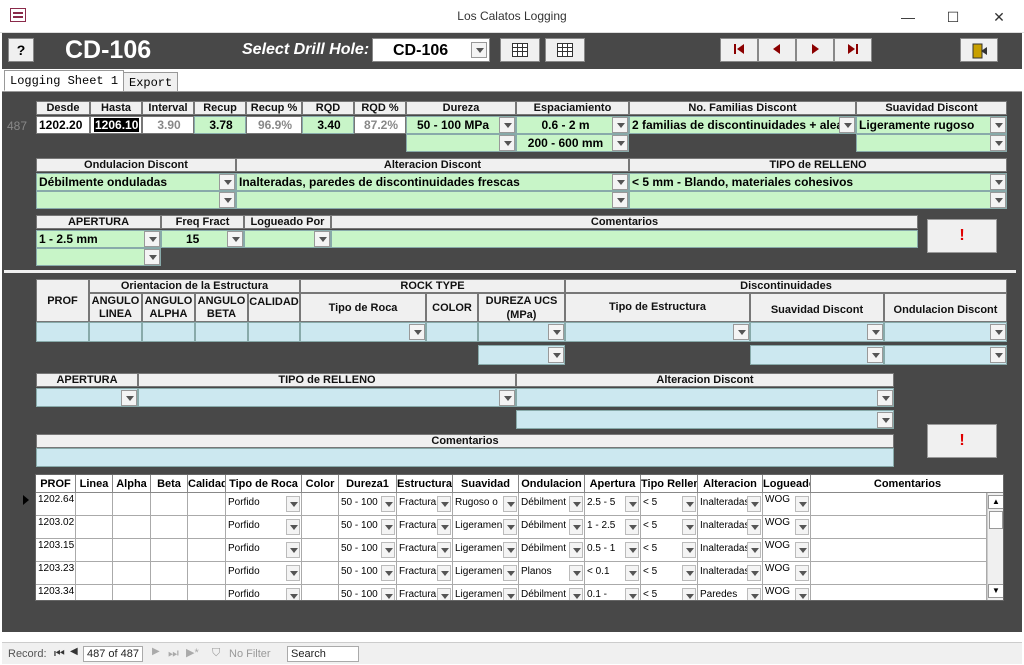 The width and height of the screenshot is (1024, 665). Describe the element at coordinates (156, 651) in the screenshot. I see `nav-next-icon: ▶` at that location.